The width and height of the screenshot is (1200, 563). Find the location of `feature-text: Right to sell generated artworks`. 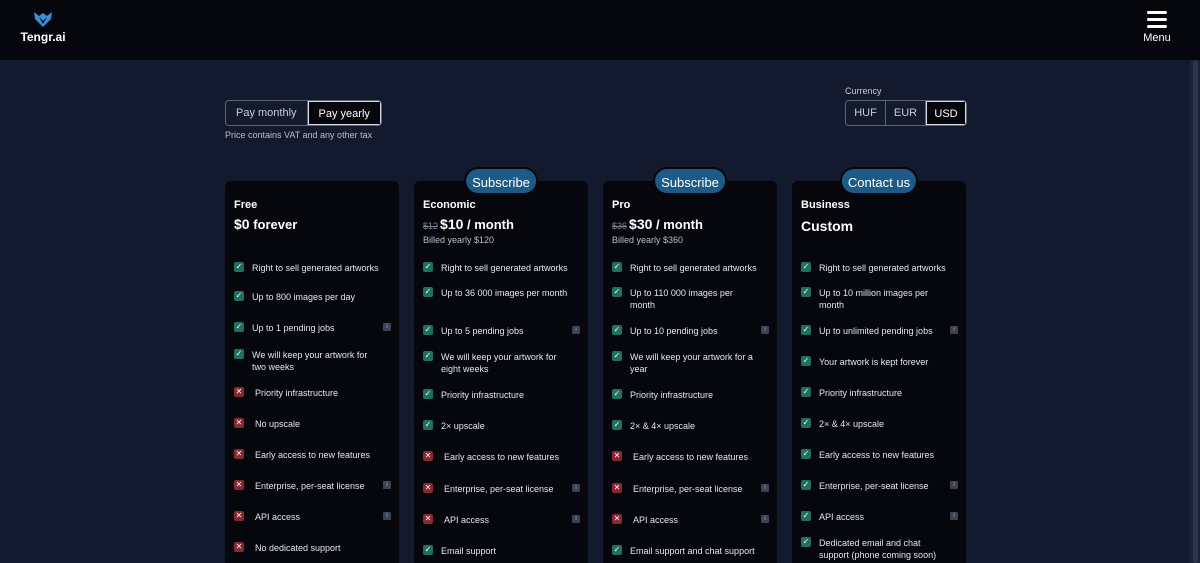

feature-text: Right to sell generated artworks is located at coordinates (504, 268).